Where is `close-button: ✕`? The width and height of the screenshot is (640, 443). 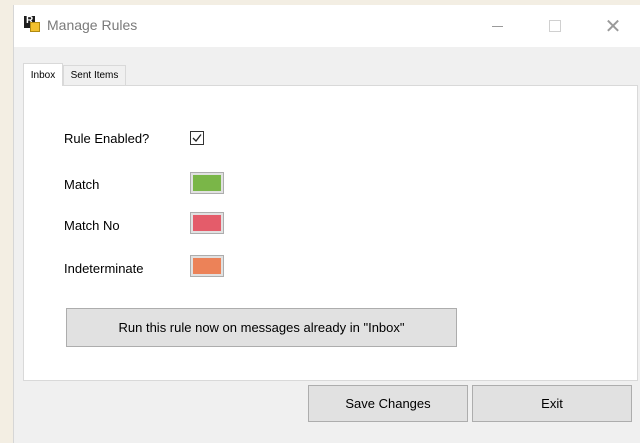 close-button: ✕ is located at coordinates (613, 26).